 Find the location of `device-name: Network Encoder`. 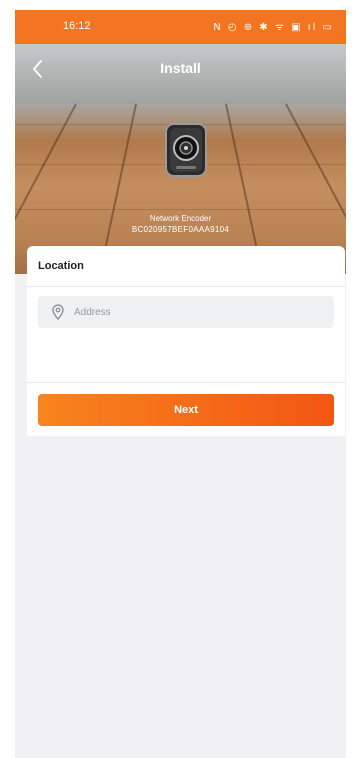

device-name: Network Encoder is located at coordinates (180, 218).